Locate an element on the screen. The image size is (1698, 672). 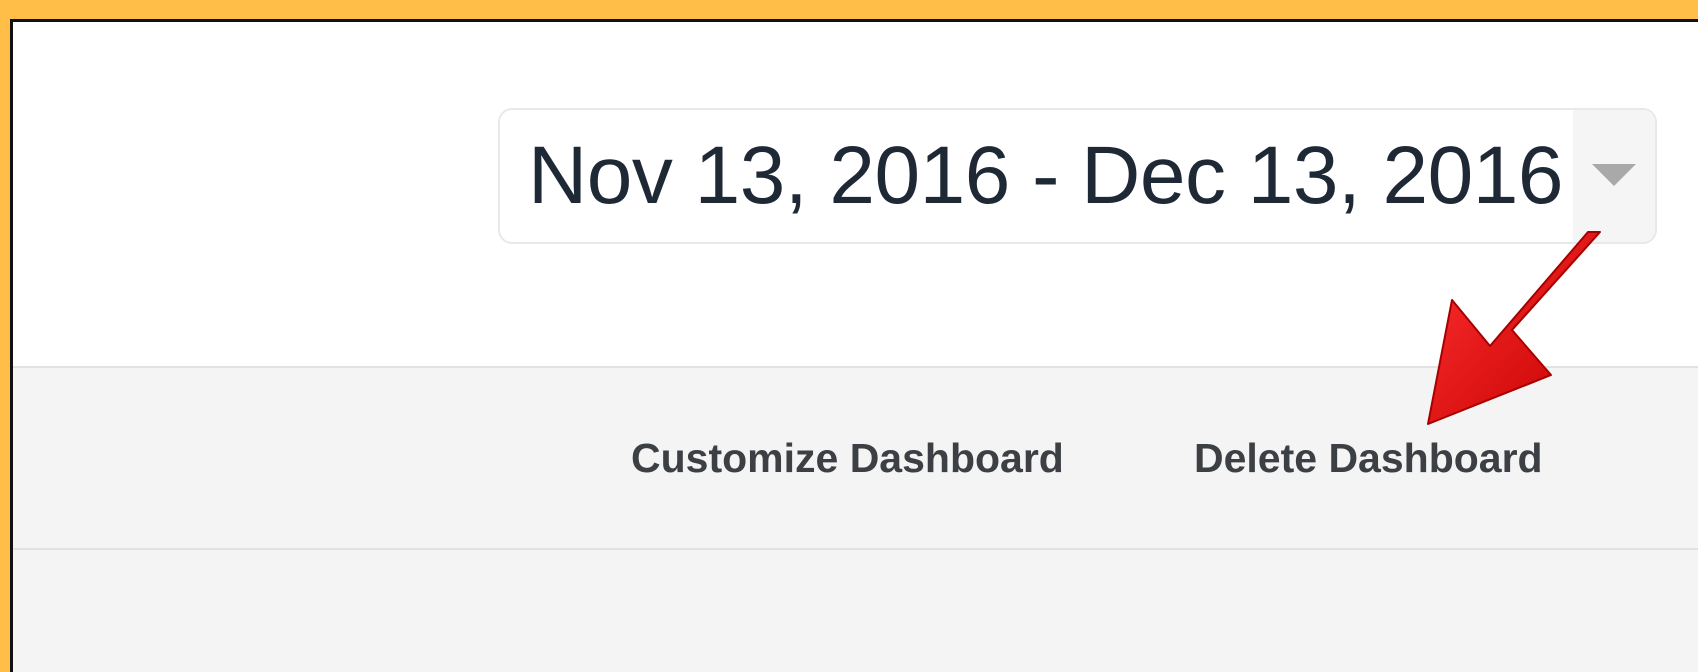
date-range-picker: Nov 13, 2016 - Dec 13, 2016 is located at coordinates (1077, 176).